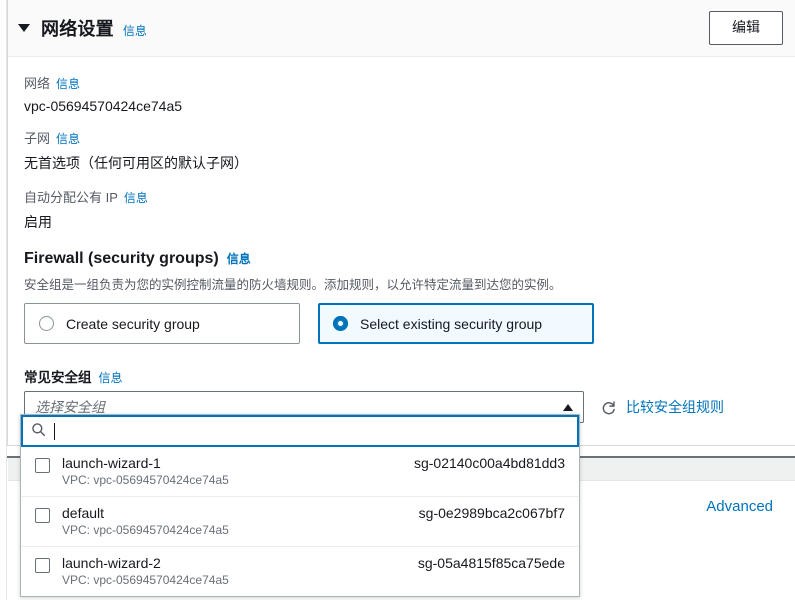 The image size is (795, 600). Describe the element at coordinates (58, 377) in the screenshot. I see `security-group-select-label: 常见安全组` at that location.